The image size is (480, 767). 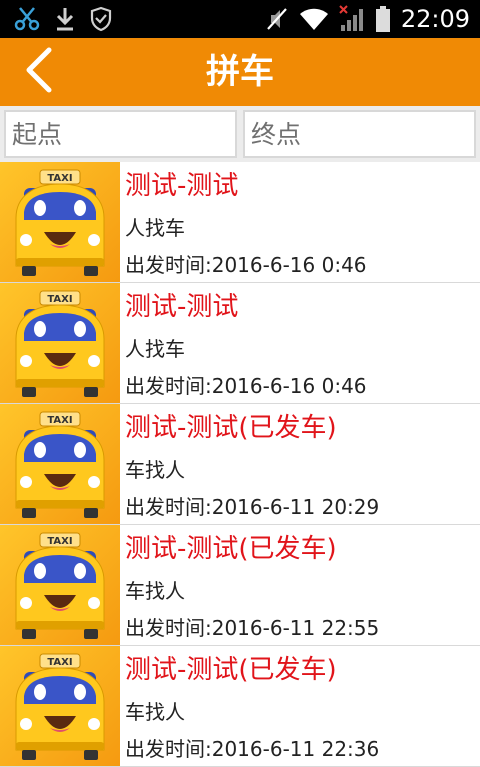 I want to click on wifi-icon, so click(x=314, y=19).